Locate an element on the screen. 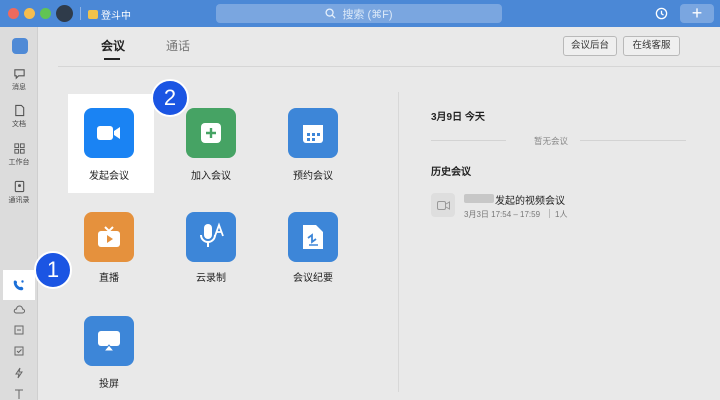 This screenshot has width=720, height=400. step-badge-1: 1 is located at coordinates (53, 270).